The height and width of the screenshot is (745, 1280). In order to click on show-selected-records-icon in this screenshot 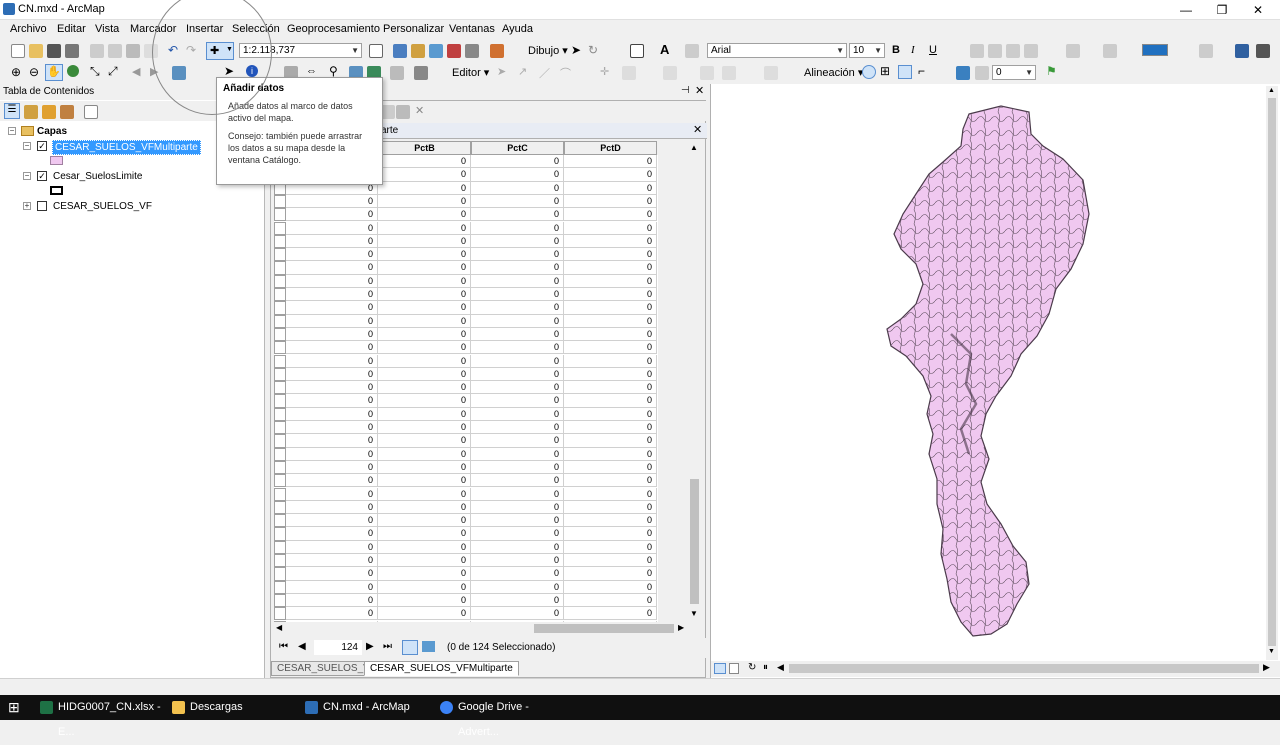, I will do `click(428, 646)`.